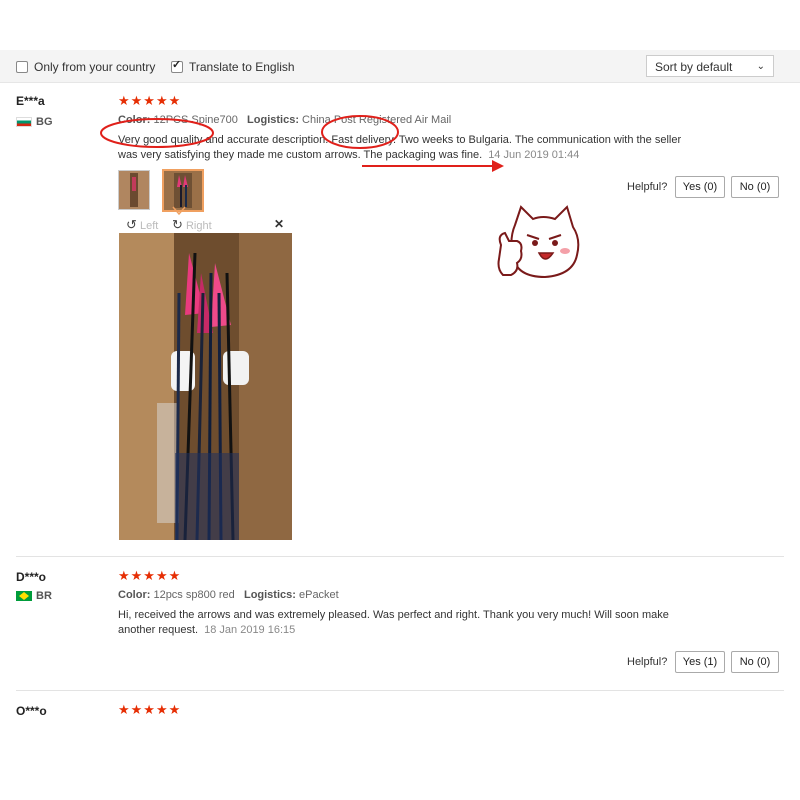  What do you see at coordinates (31, 577) in the screenshot?
I see `reviewer-name: D***o` at bounding box center [31, 577].